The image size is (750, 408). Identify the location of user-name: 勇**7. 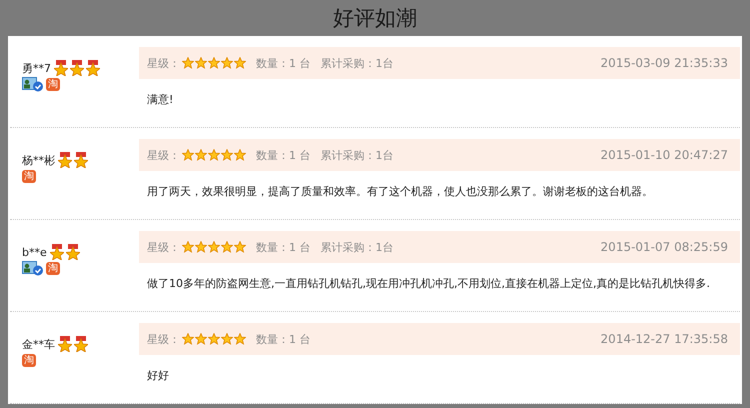
(36, 68).